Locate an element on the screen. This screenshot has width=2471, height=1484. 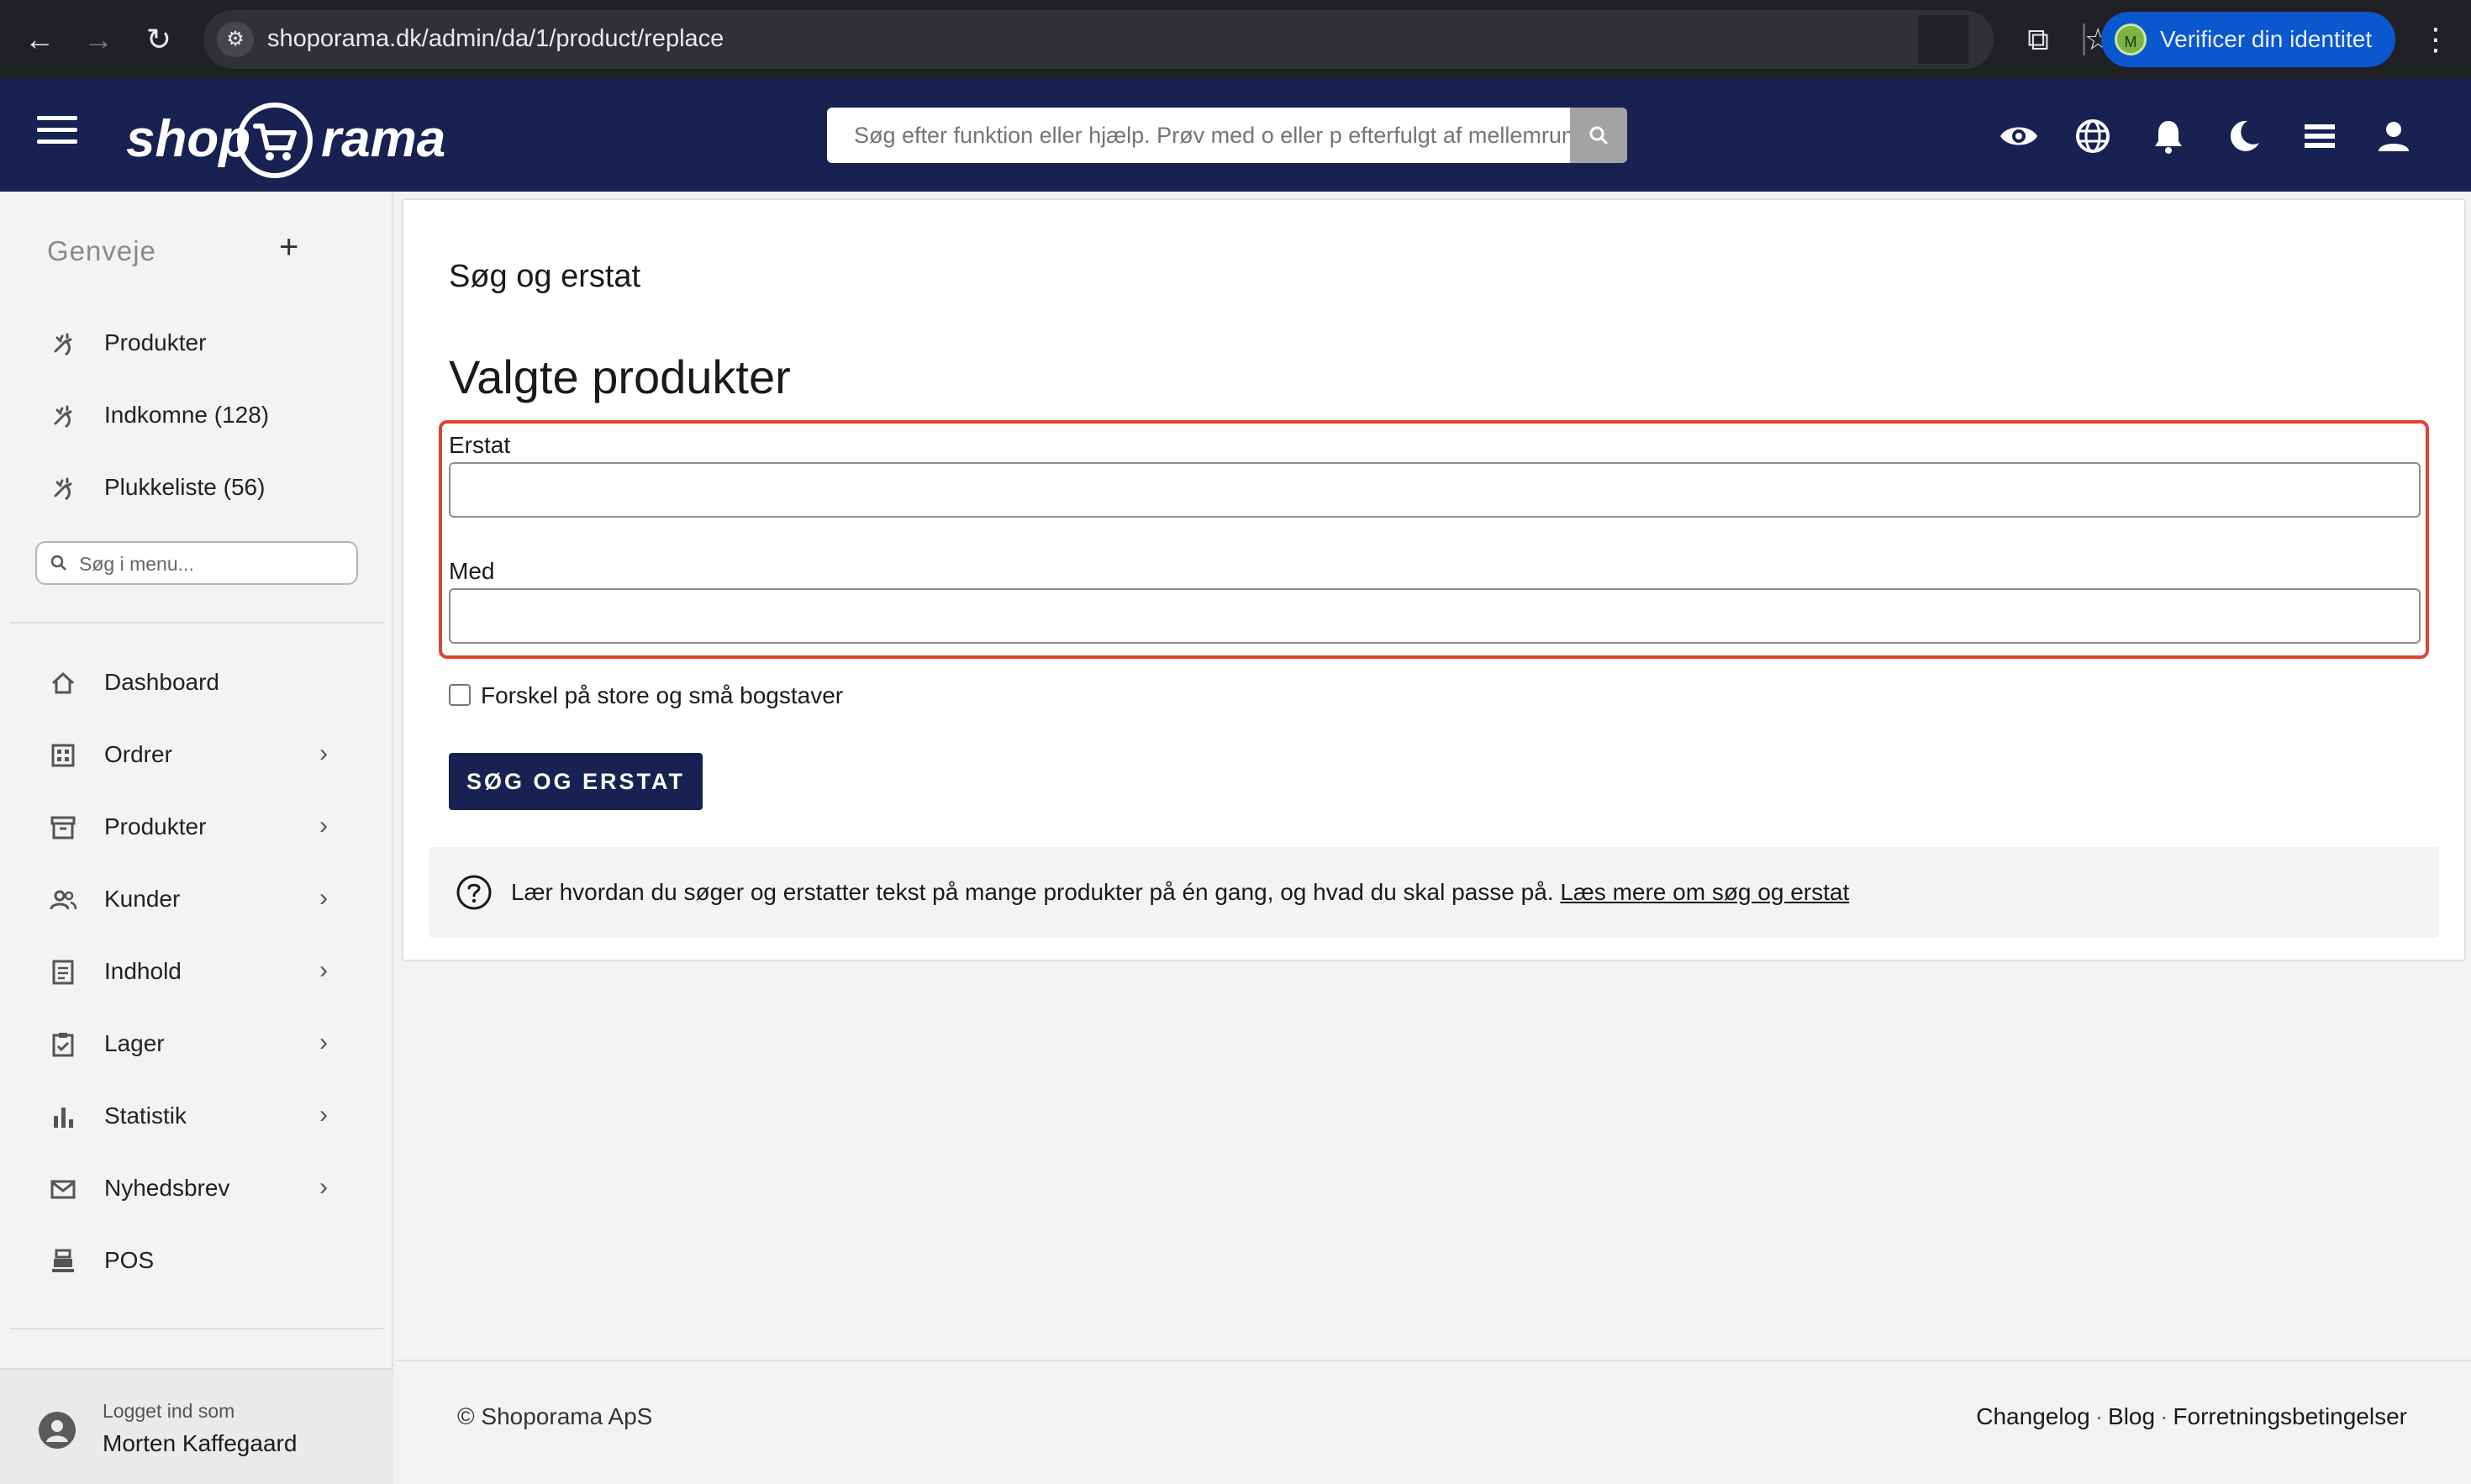
hamburger-menu-icon is located at coordinates (57, 135).